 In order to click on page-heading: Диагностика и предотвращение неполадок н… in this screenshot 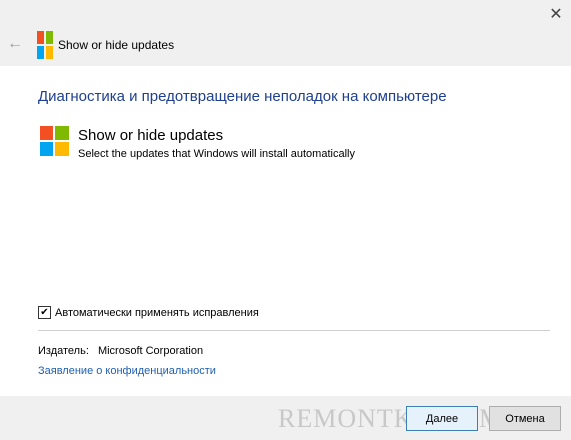, I will do `click(242, 96)`.